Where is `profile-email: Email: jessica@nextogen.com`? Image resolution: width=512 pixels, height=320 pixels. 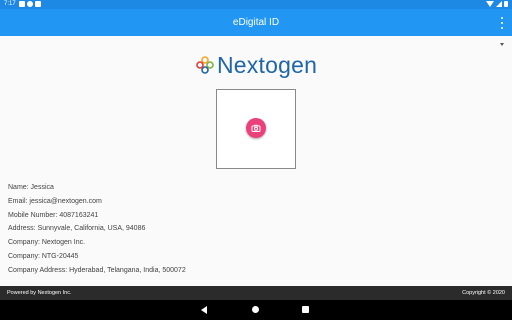 profile-email: Email: jessica@nextogen.com is located at coordinates (55, 201).